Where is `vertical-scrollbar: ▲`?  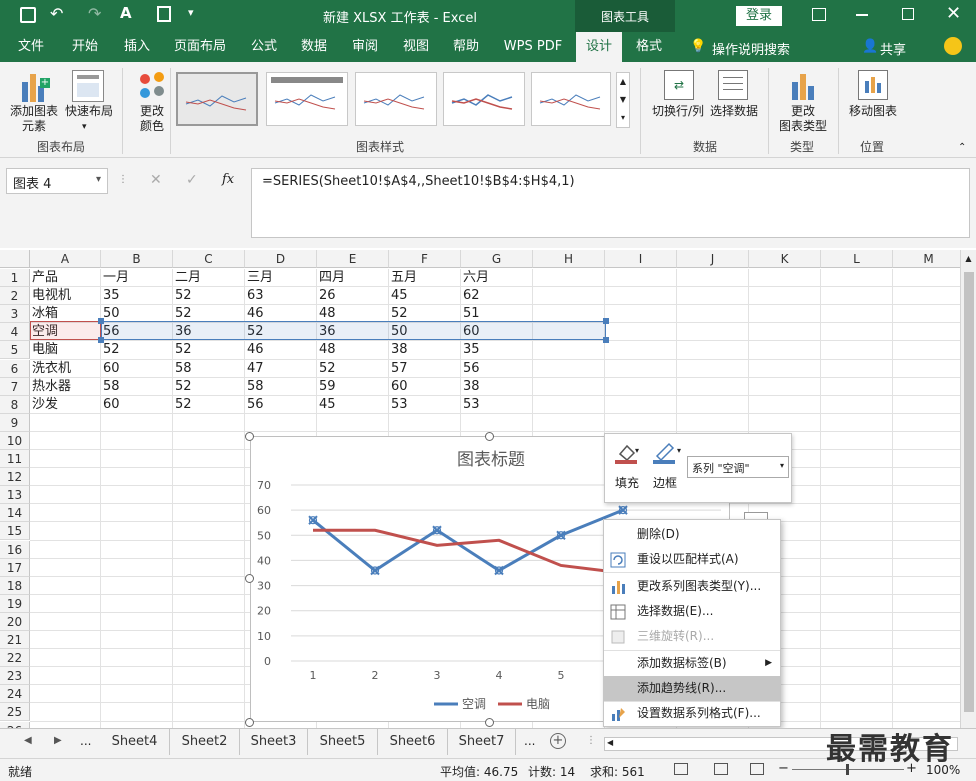 vertical-scrollbar: ▲ is located at coordinates (968, 489).